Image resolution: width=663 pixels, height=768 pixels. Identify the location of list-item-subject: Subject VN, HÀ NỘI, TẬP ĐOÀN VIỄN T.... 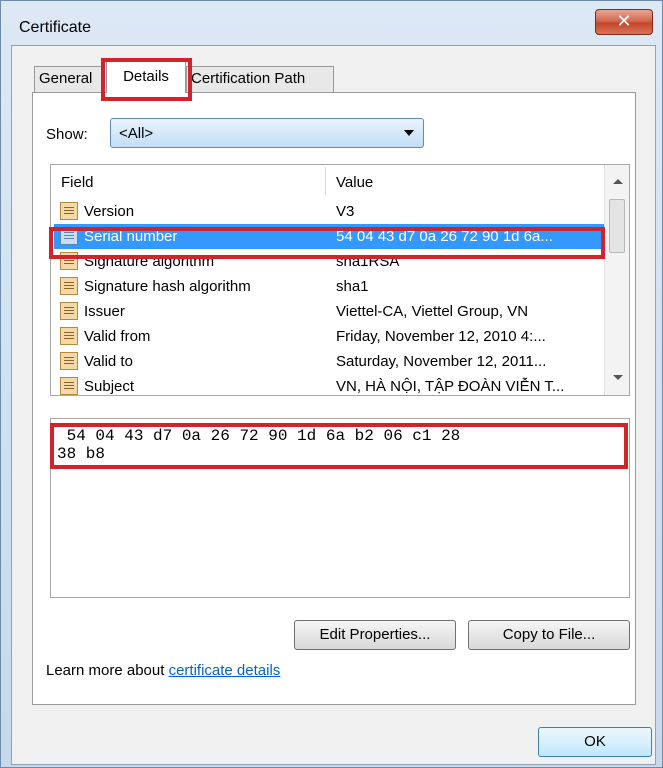
(329, 384).